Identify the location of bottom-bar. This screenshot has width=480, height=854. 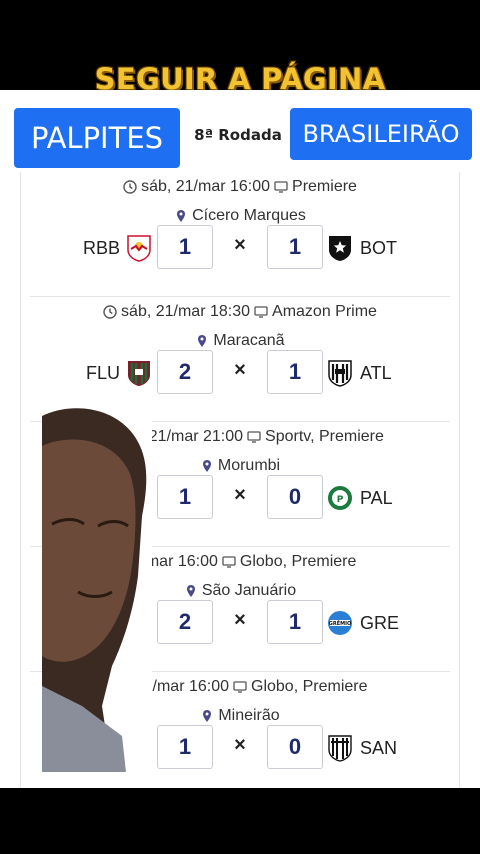
(240, 821).